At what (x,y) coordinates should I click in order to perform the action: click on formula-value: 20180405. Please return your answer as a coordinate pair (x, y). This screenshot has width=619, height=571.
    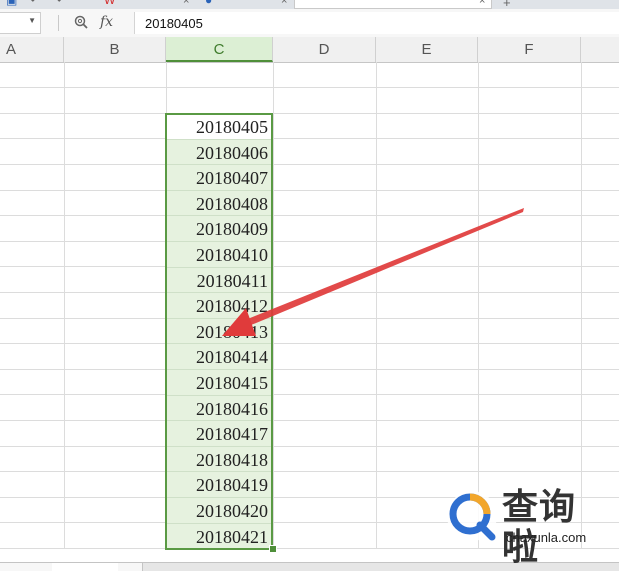
    Looking at the image, I should click on (174, 23).